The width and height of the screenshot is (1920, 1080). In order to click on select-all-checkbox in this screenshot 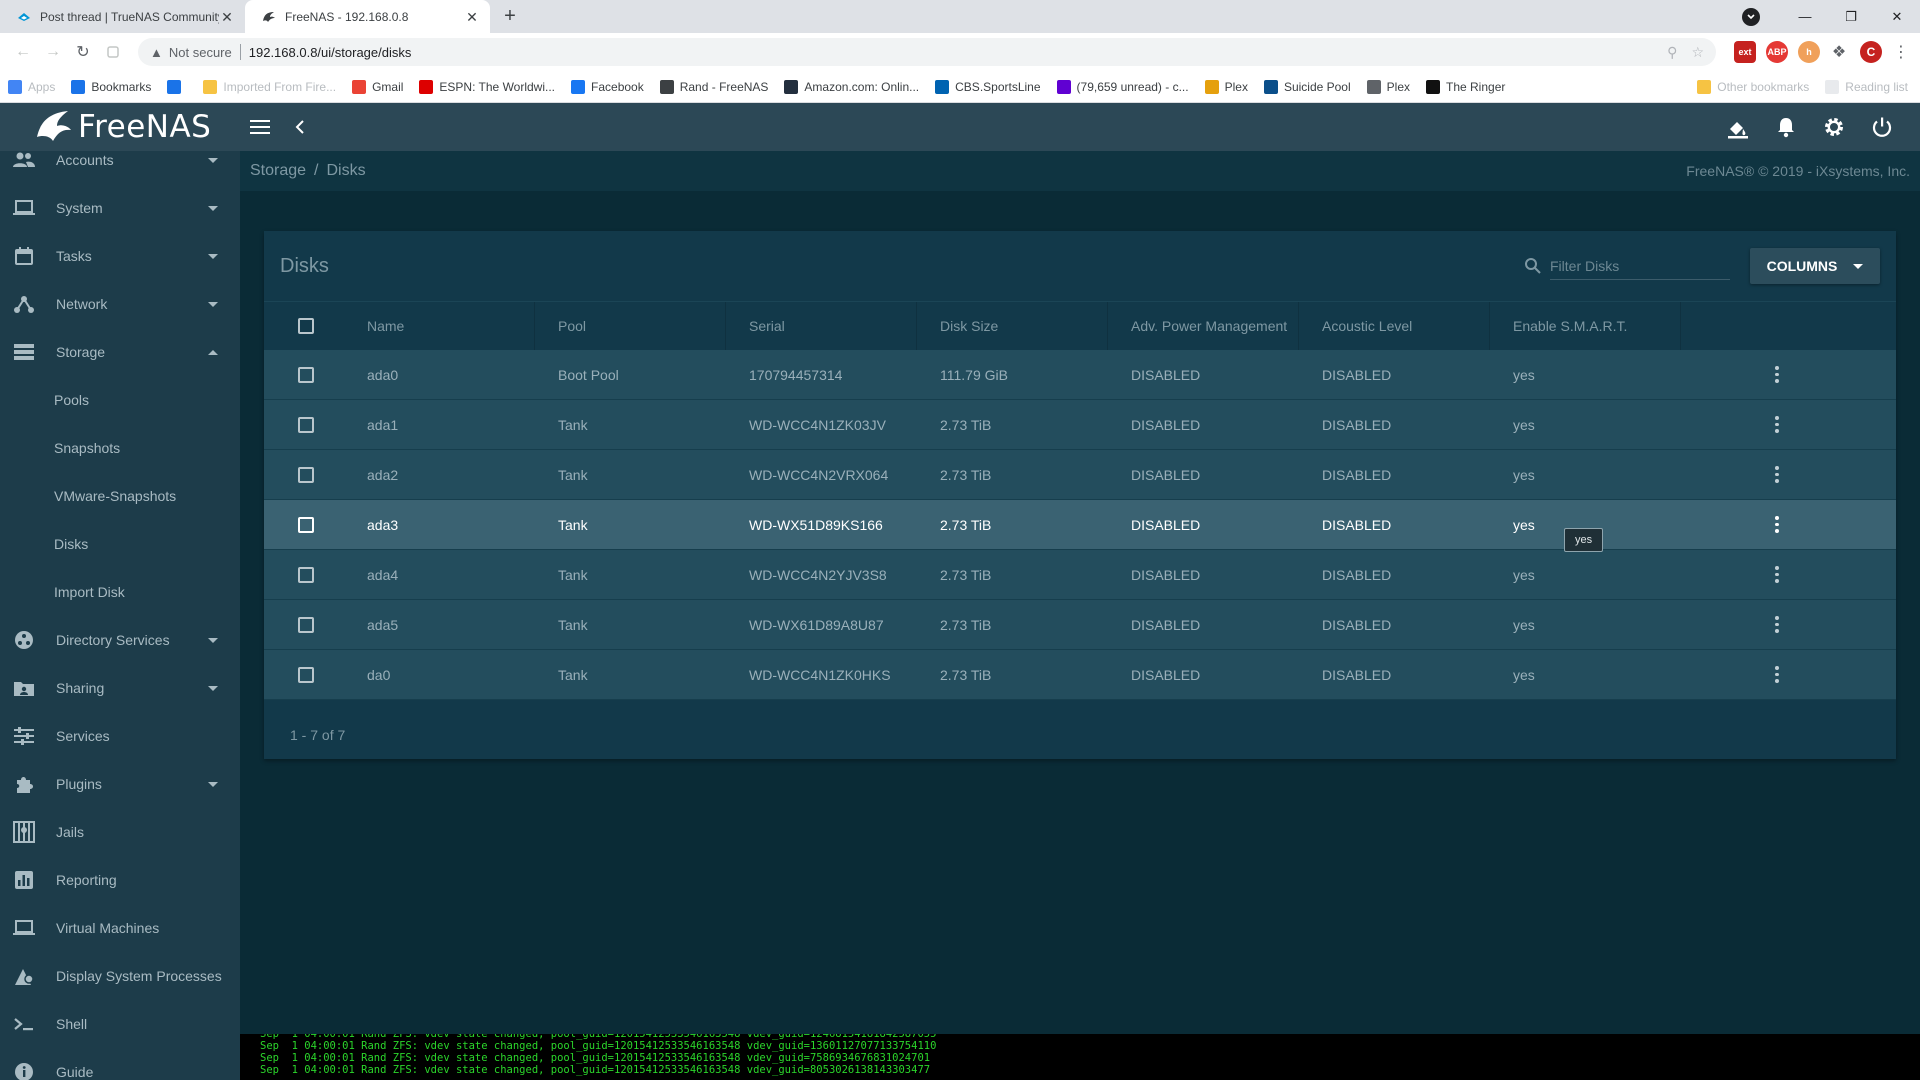, I will do `click(306, 326)`.